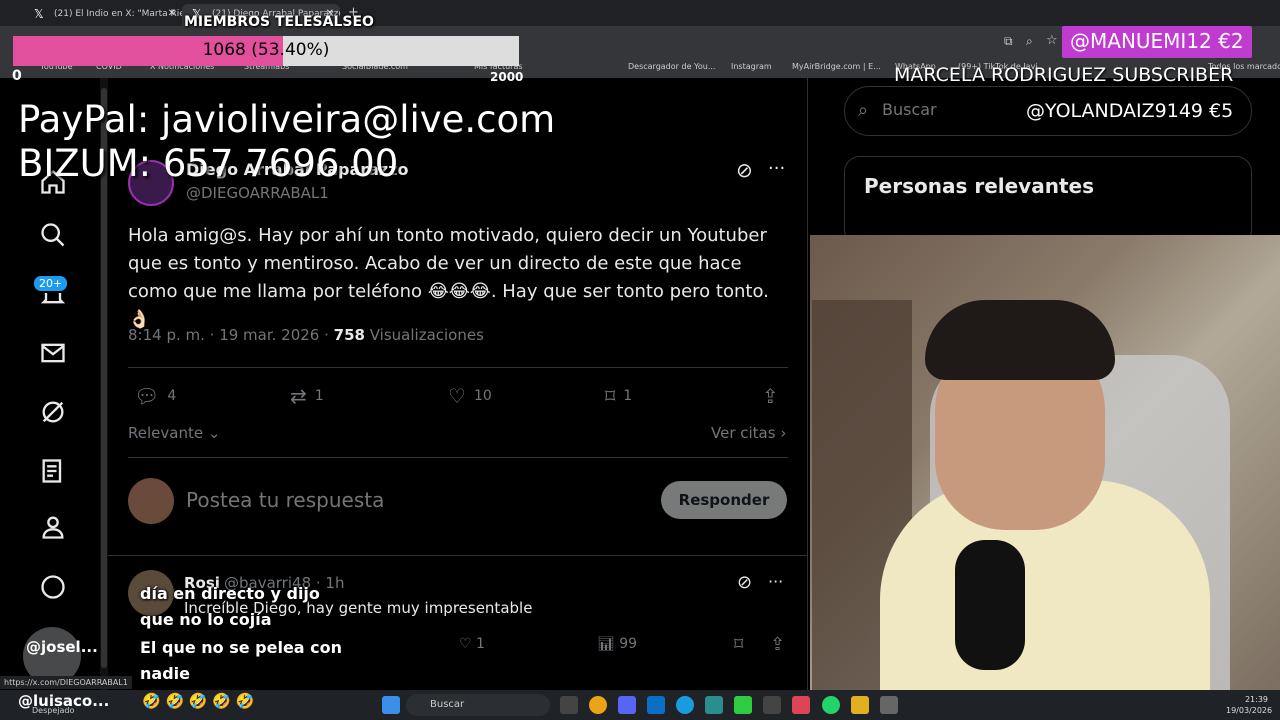  Describe the element at coordinates (628, 644) in the screenshot. I see `views-count: 99` at that location.